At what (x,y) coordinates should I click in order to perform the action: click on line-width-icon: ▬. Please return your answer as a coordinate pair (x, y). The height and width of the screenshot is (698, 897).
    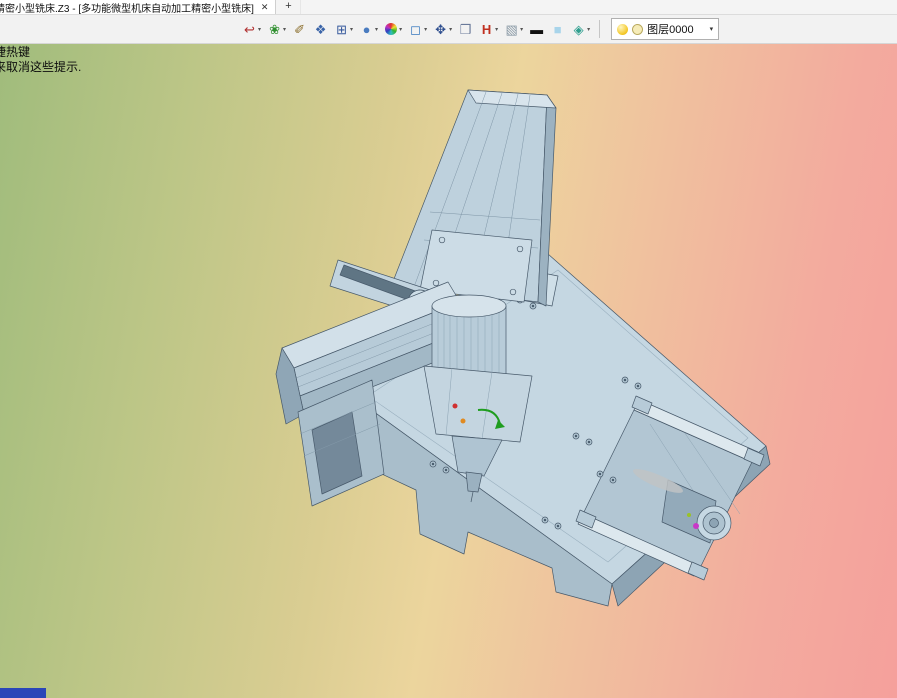
    Looking at the image, I should click on (537, 29).